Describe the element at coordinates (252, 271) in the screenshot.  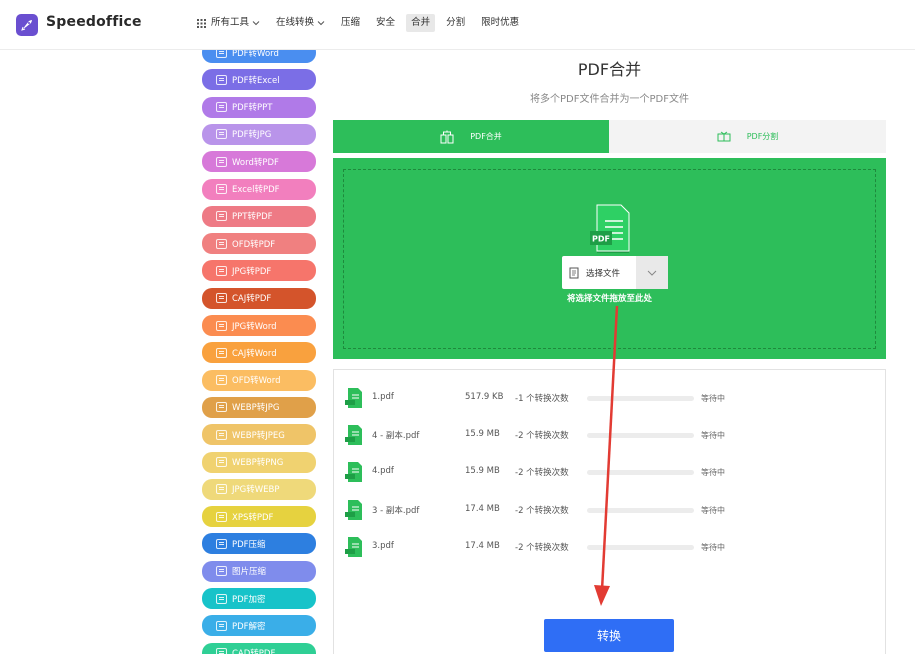
I see `sidebar-item-label: JPG转PDF` at that location.